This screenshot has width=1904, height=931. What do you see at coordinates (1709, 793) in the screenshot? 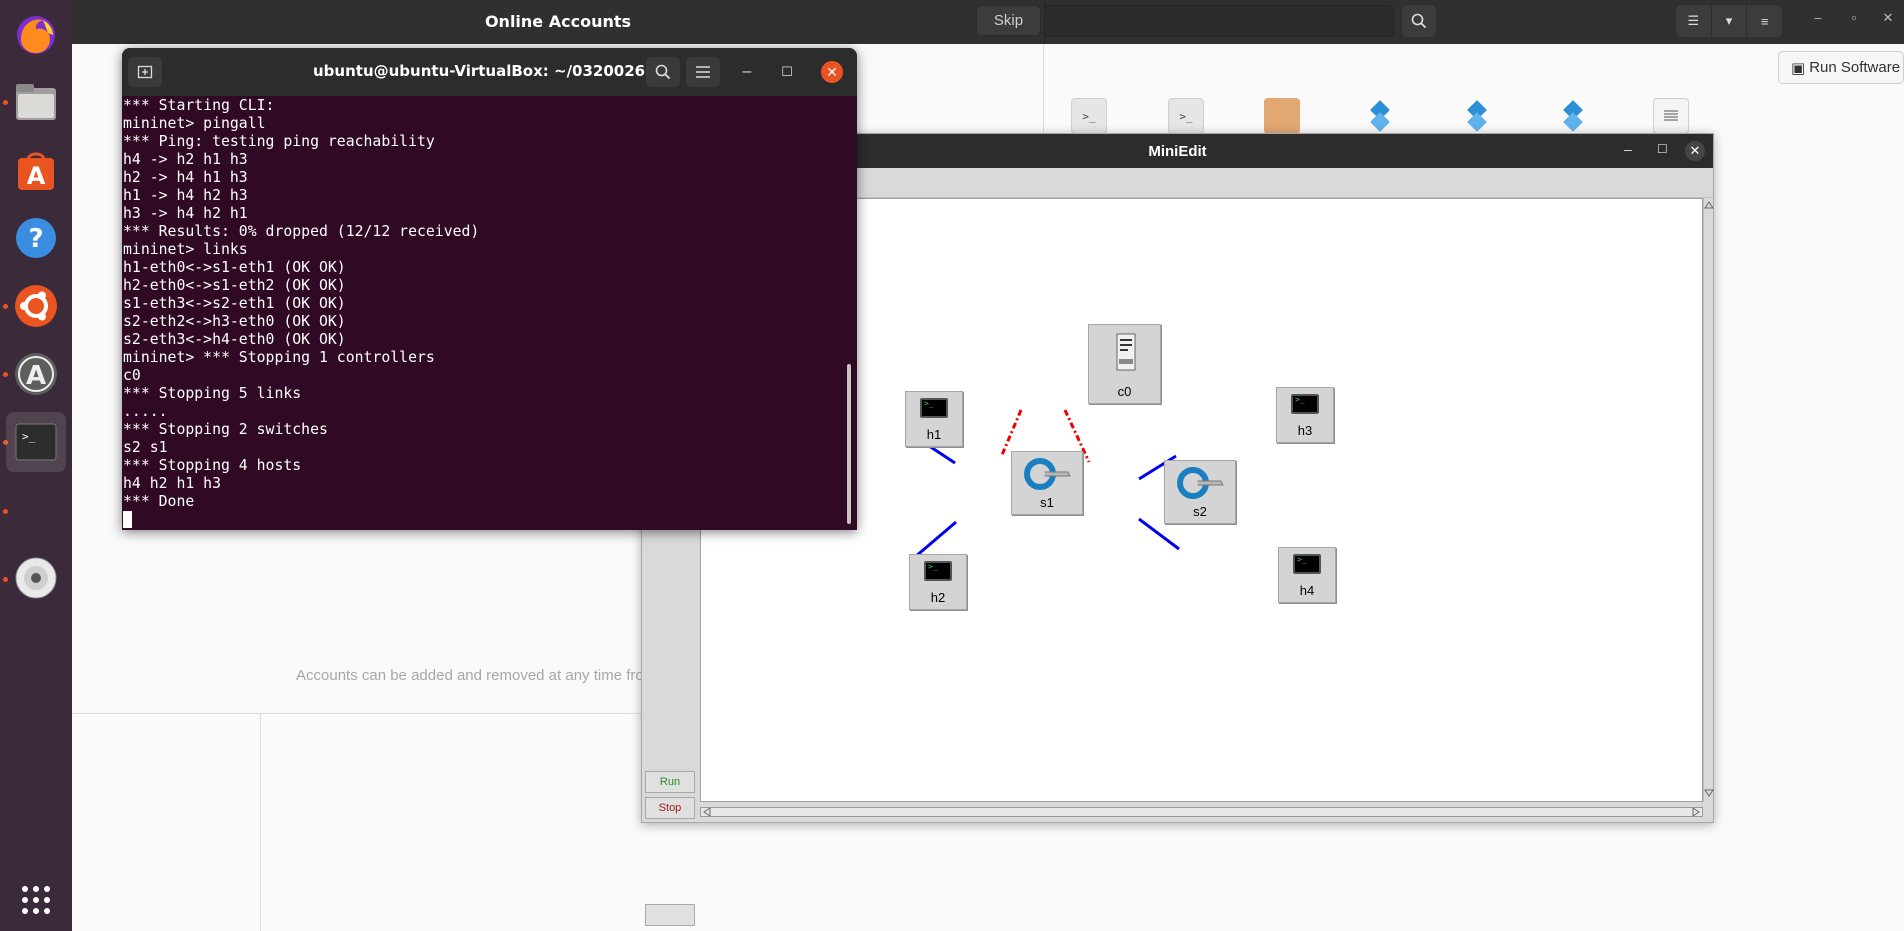
I see `scroll-down-icon` at bounding box center [1709, 793].